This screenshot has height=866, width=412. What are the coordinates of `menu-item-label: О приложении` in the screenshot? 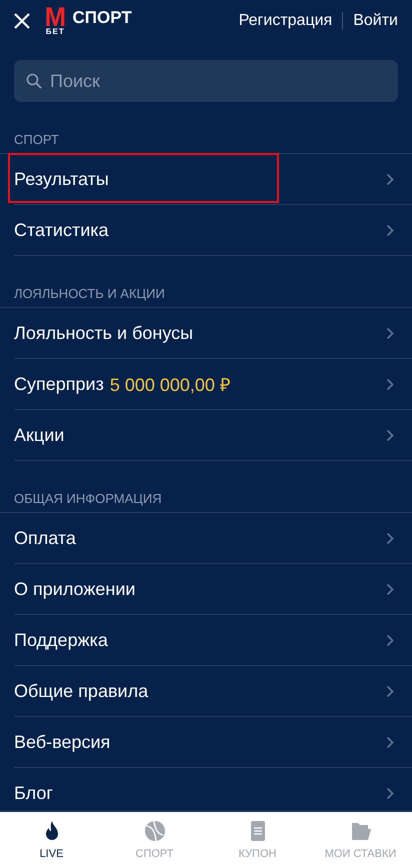 It's located at (75, 589).